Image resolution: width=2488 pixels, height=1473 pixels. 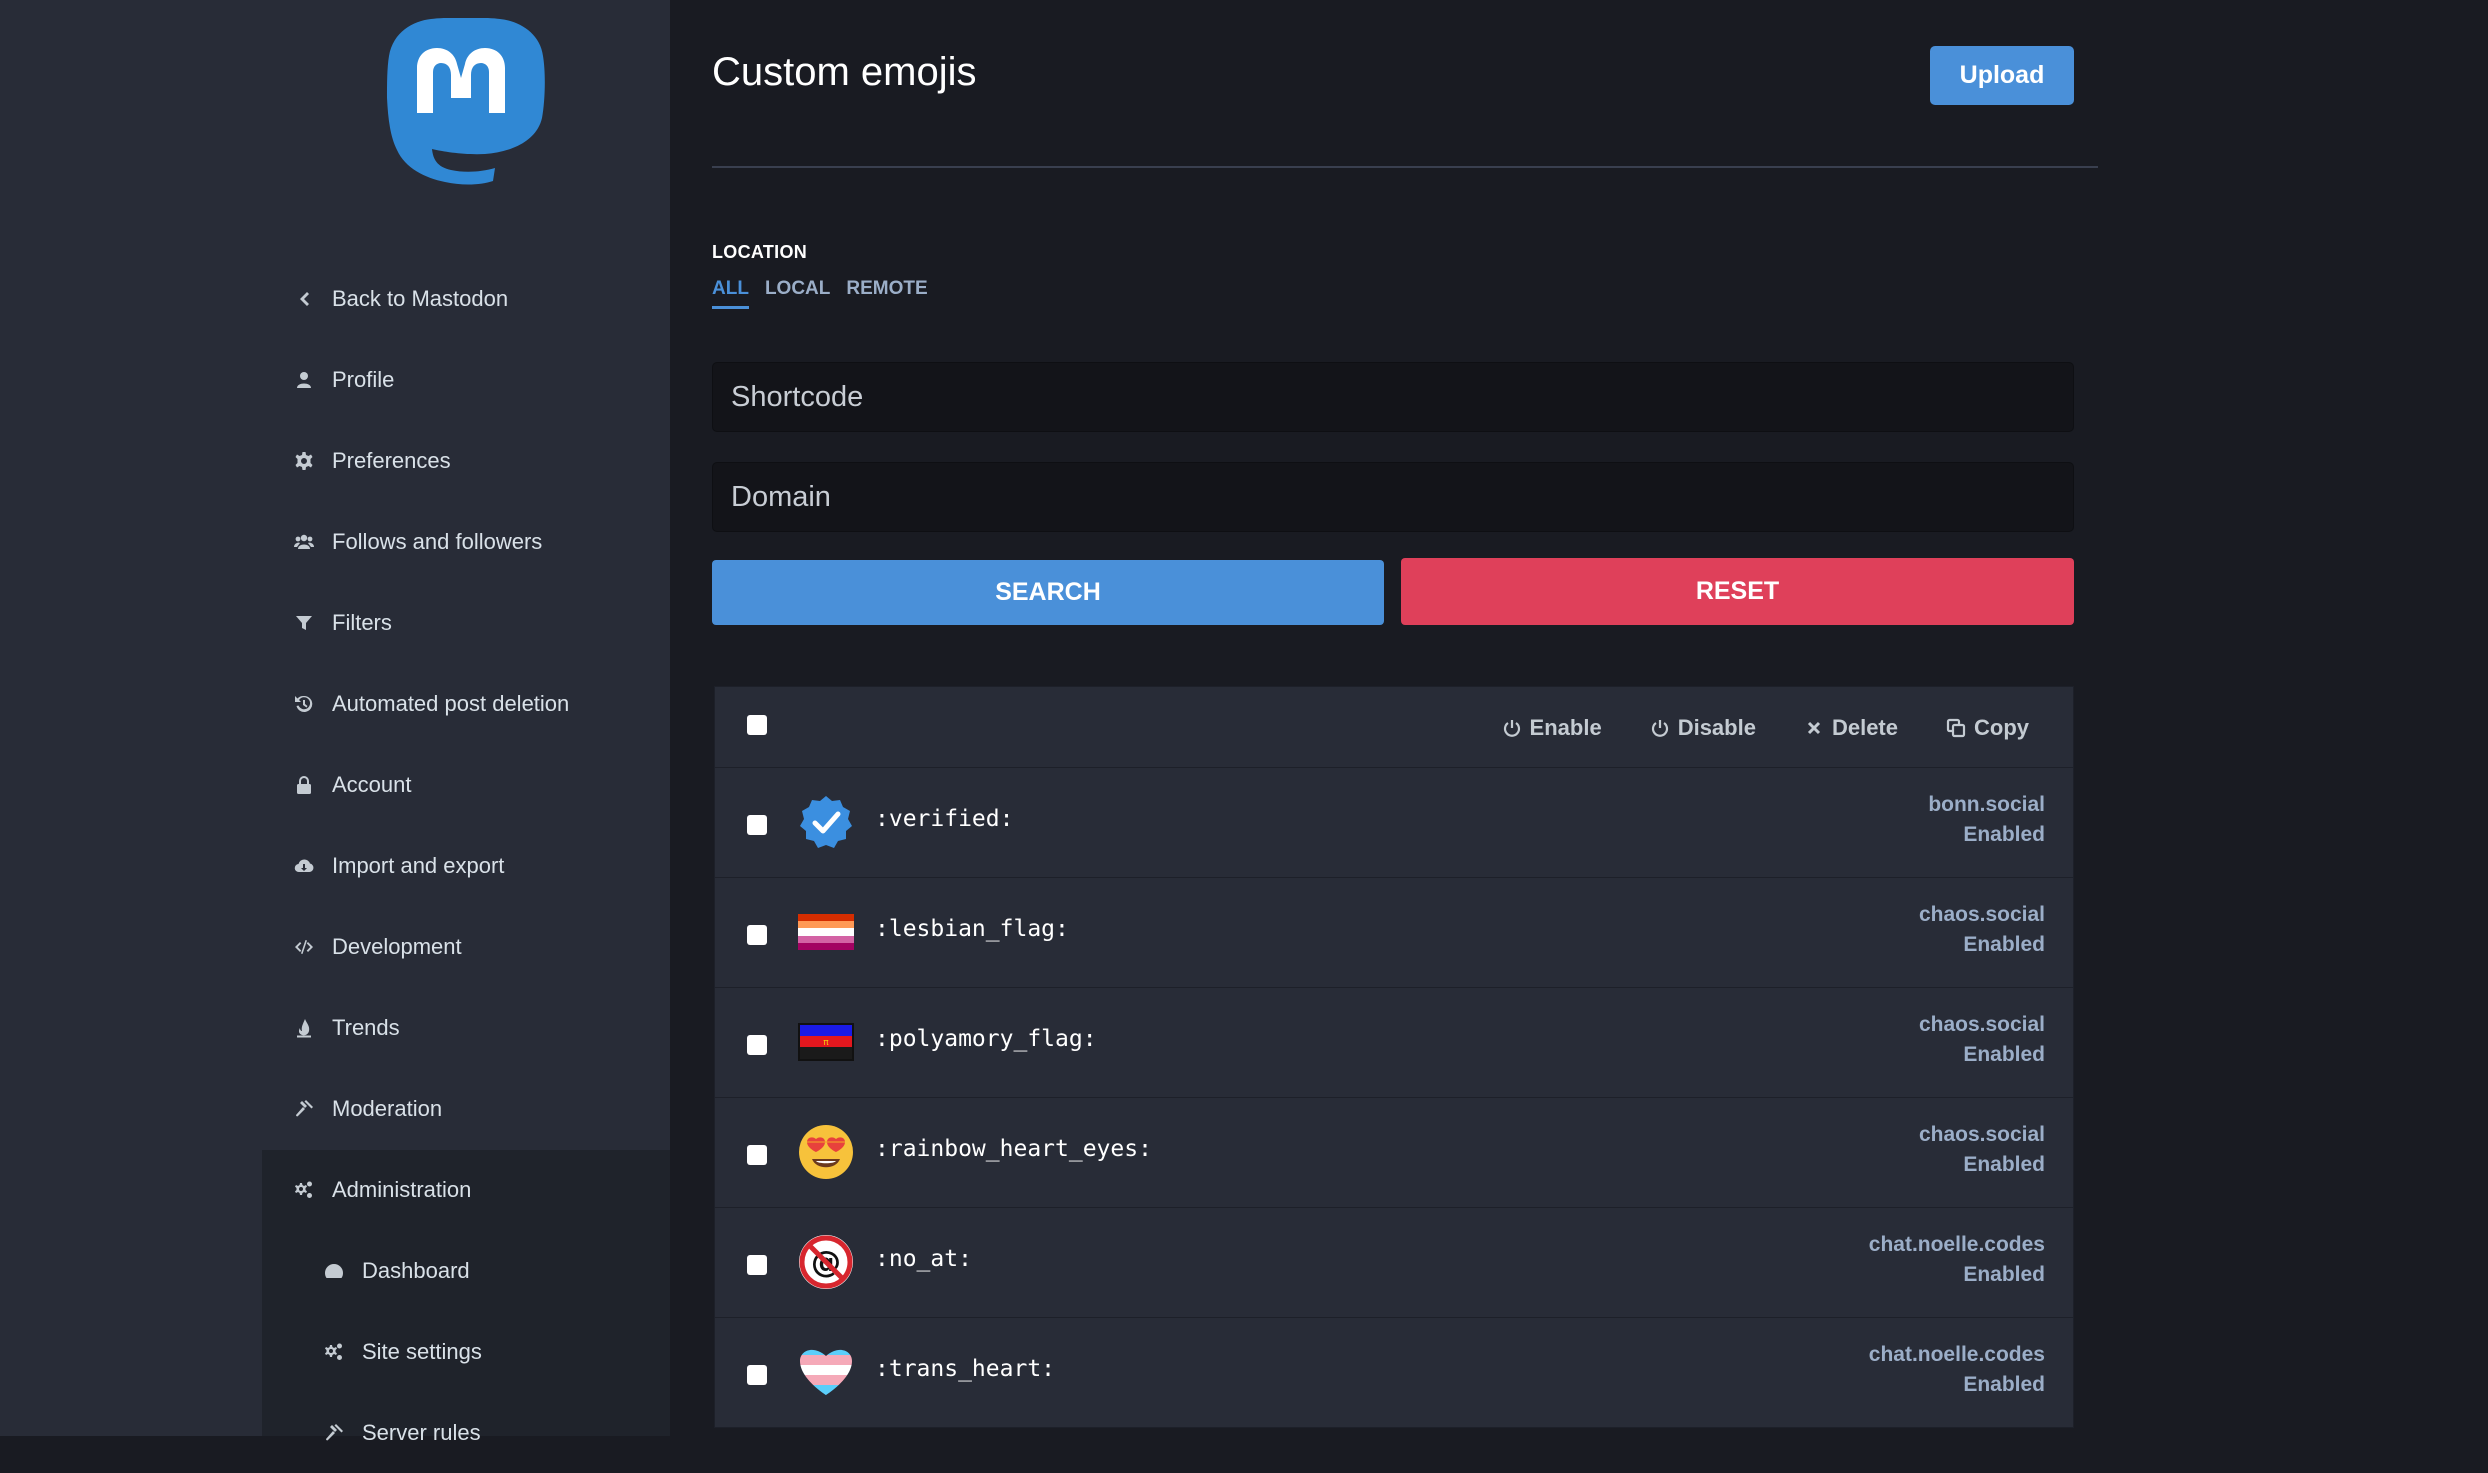 I want to click on tachometer-icon, so click(x=334, y=1271).